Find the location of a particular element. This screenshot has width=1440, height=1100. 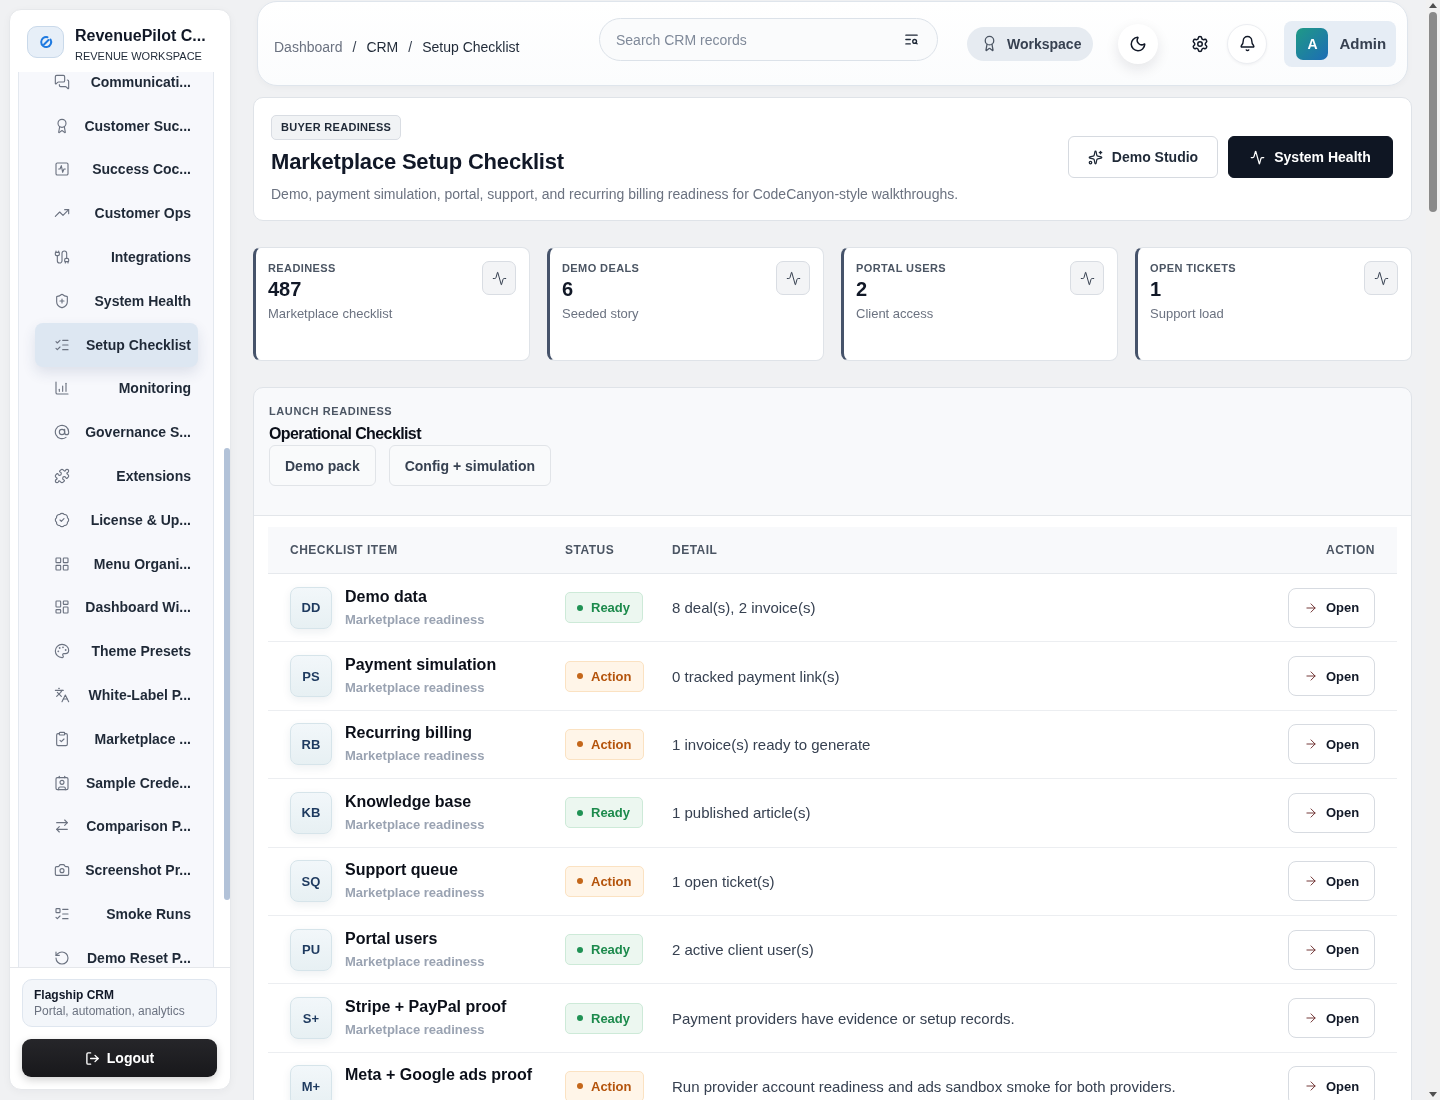

grid-icon is located at coordinates (62, 563).